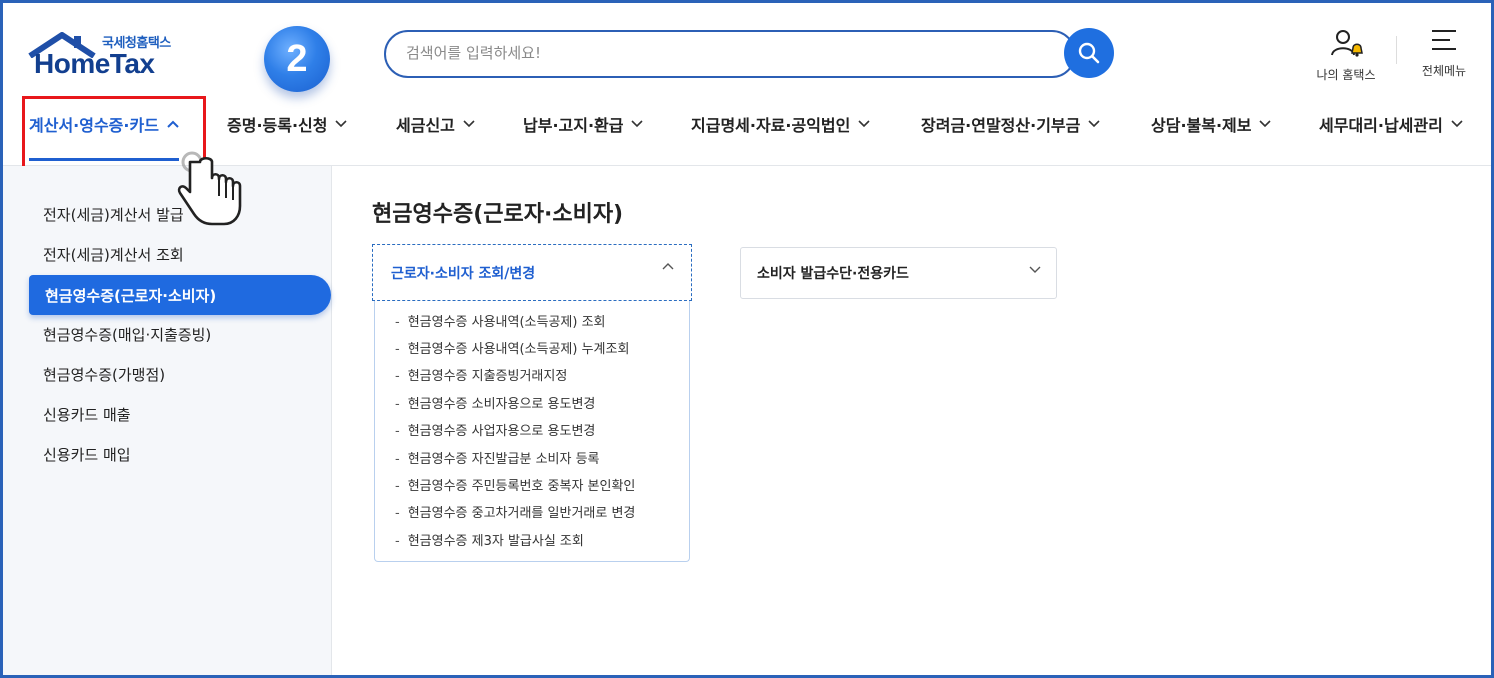 The height and width of the screenshot is (678, 1494). I want to click on nav-item-tax-filing: 세금신고, so click(435, 124).